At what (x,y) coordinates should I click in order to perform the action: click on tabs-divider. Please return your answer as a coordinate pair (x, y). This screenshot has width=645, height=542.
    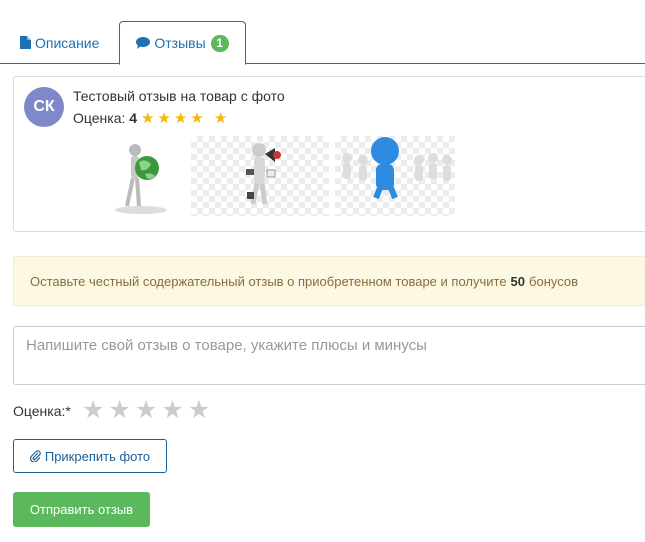
    Looking at the image, I should click on (322, 63).